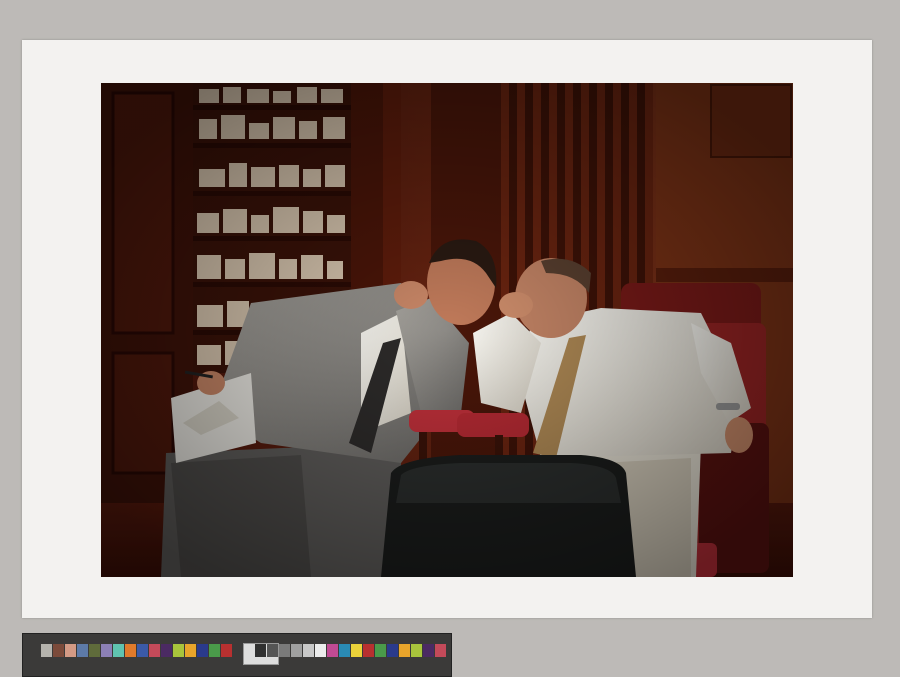 This screenshot has width=900, height=677. I want to click on color-swatches-left, so click(137, 650).